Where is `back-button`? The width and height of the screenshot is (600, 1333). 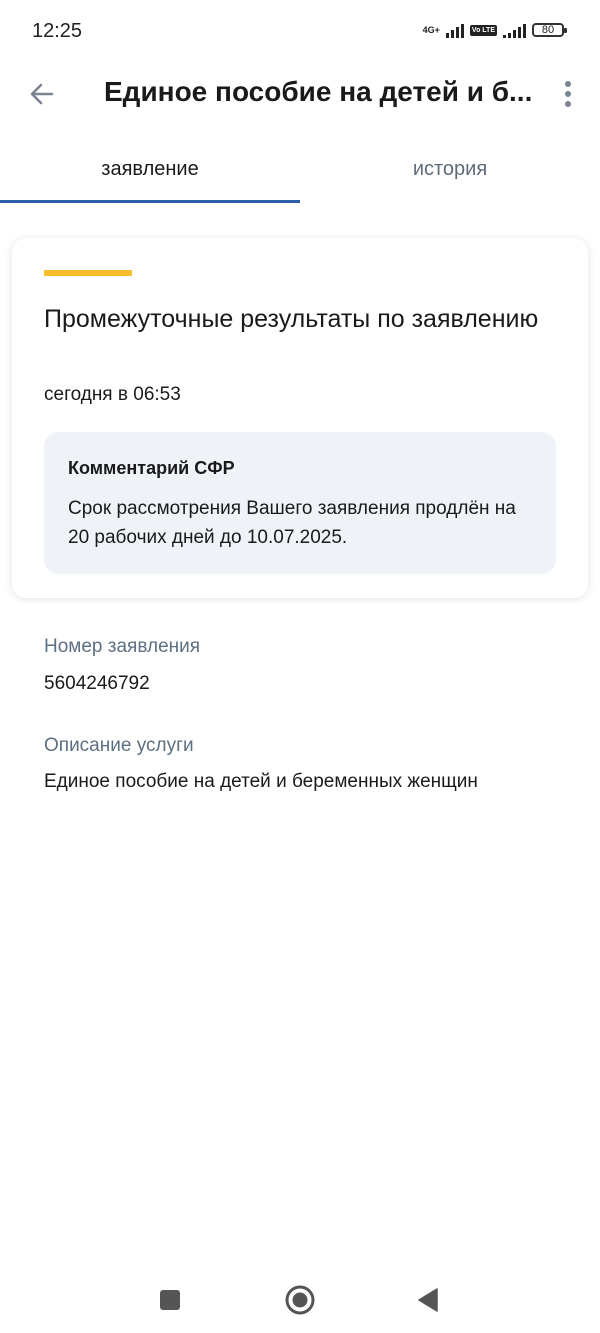
back-button is located at coordinates (42, 94).